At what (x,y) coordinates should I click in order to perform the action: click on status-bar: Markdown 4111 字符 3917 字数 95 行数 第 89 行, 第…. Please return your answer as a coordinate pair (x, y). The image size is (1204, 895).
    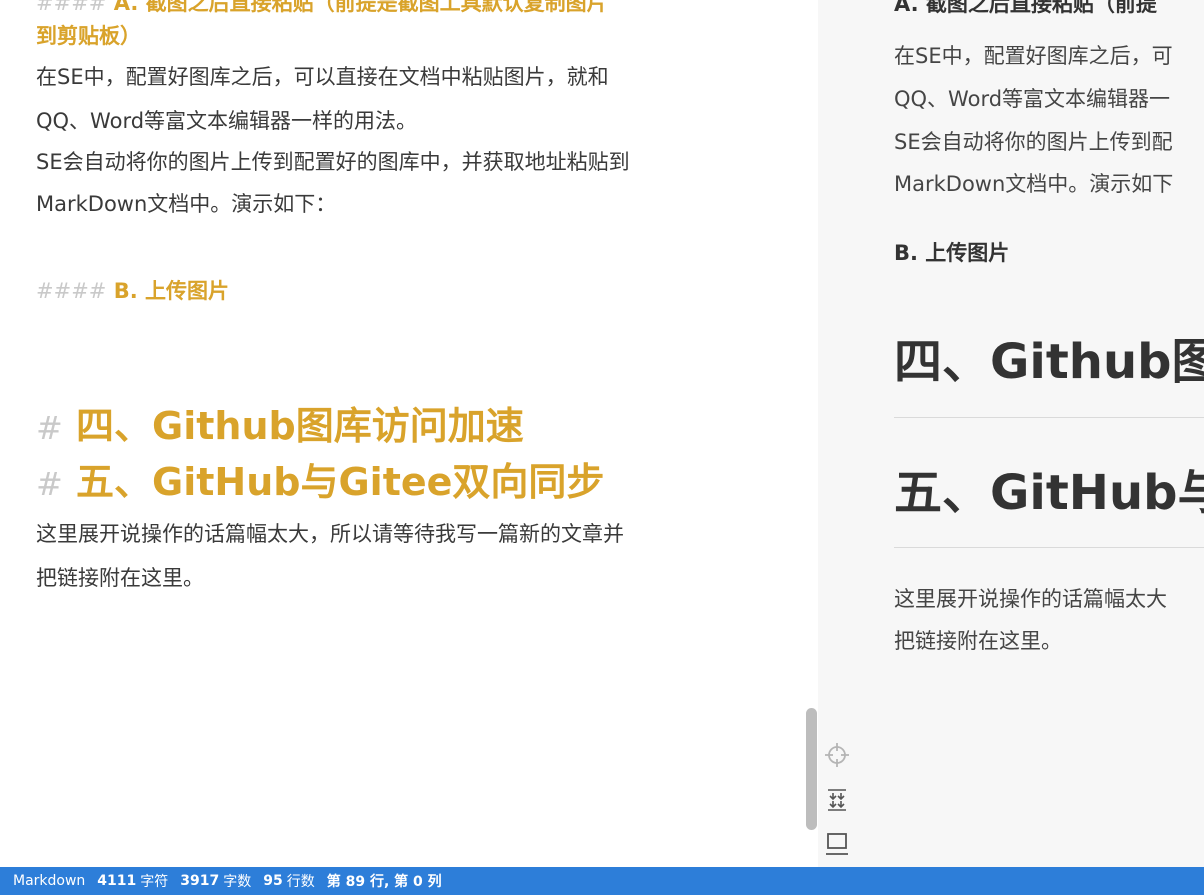
    Looking at the image, I should click on (602, 881).